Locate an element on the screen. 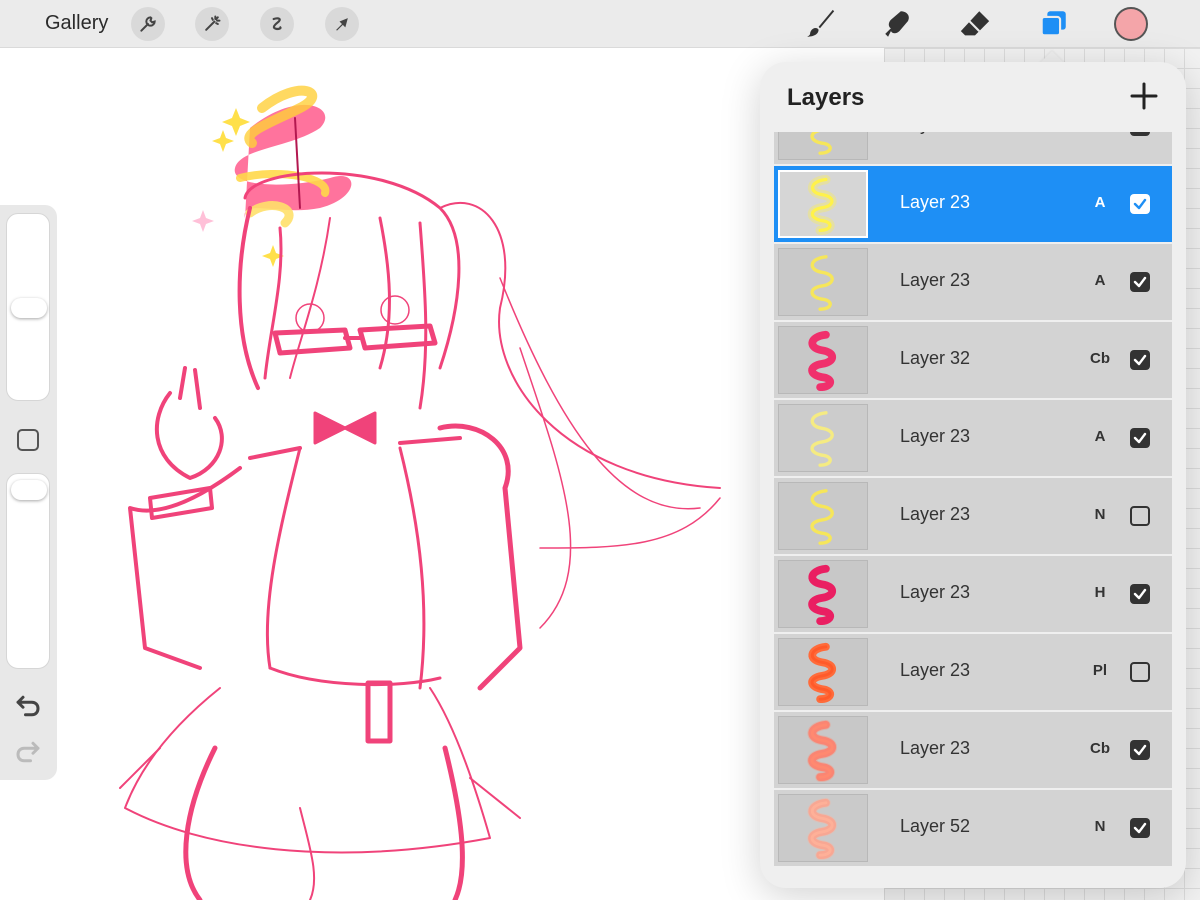 The image size is (1200, 900). undo-button is located at coordinates (28, 706).